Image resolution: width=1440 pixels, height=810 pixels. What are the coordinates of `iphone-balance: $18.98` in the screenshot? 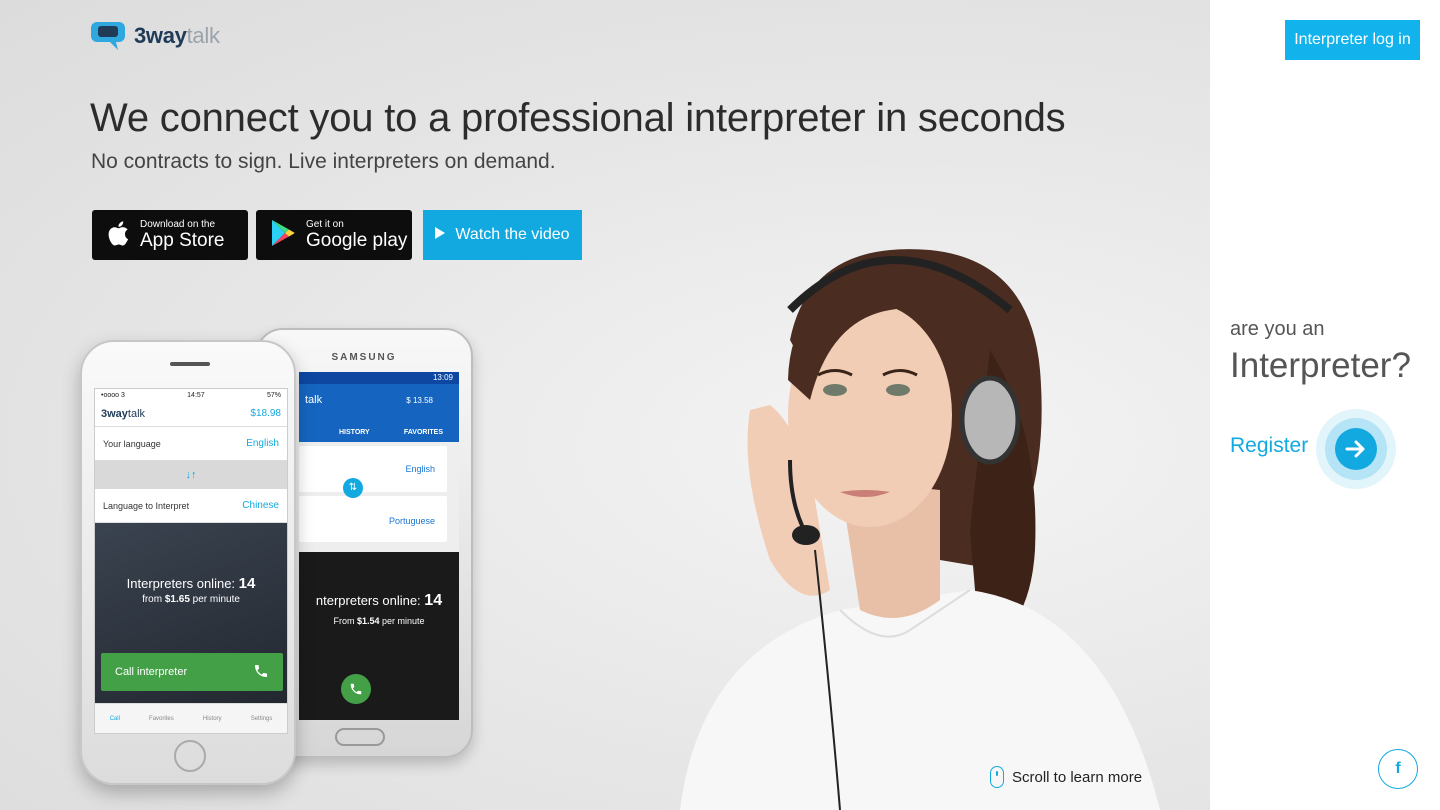 It's located at (265, 413).